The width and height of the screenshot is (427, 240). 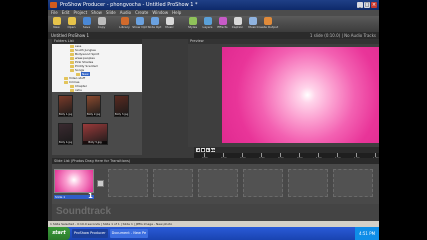 I want to click on file-thumbnail: Bolly 2.jpg, so click(x=93, y=106).